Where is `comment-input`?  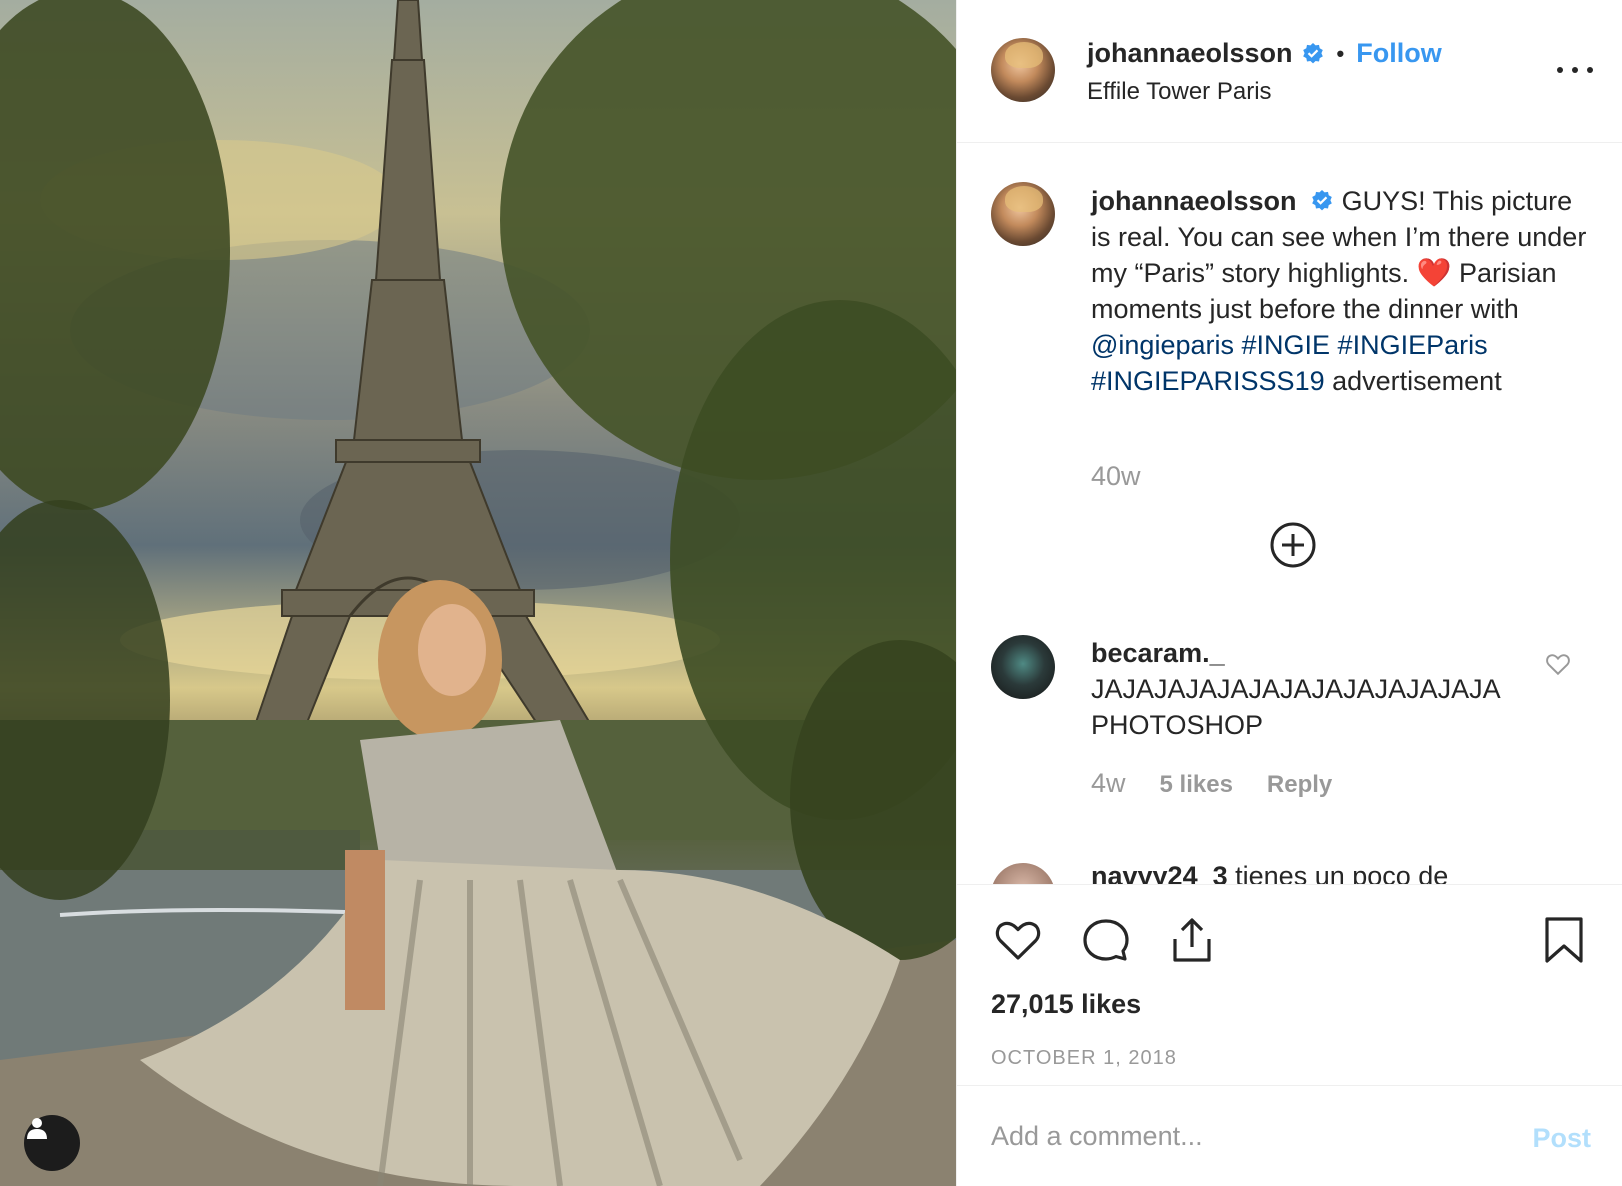
comment-input is located at coordinates (1241, 1136).